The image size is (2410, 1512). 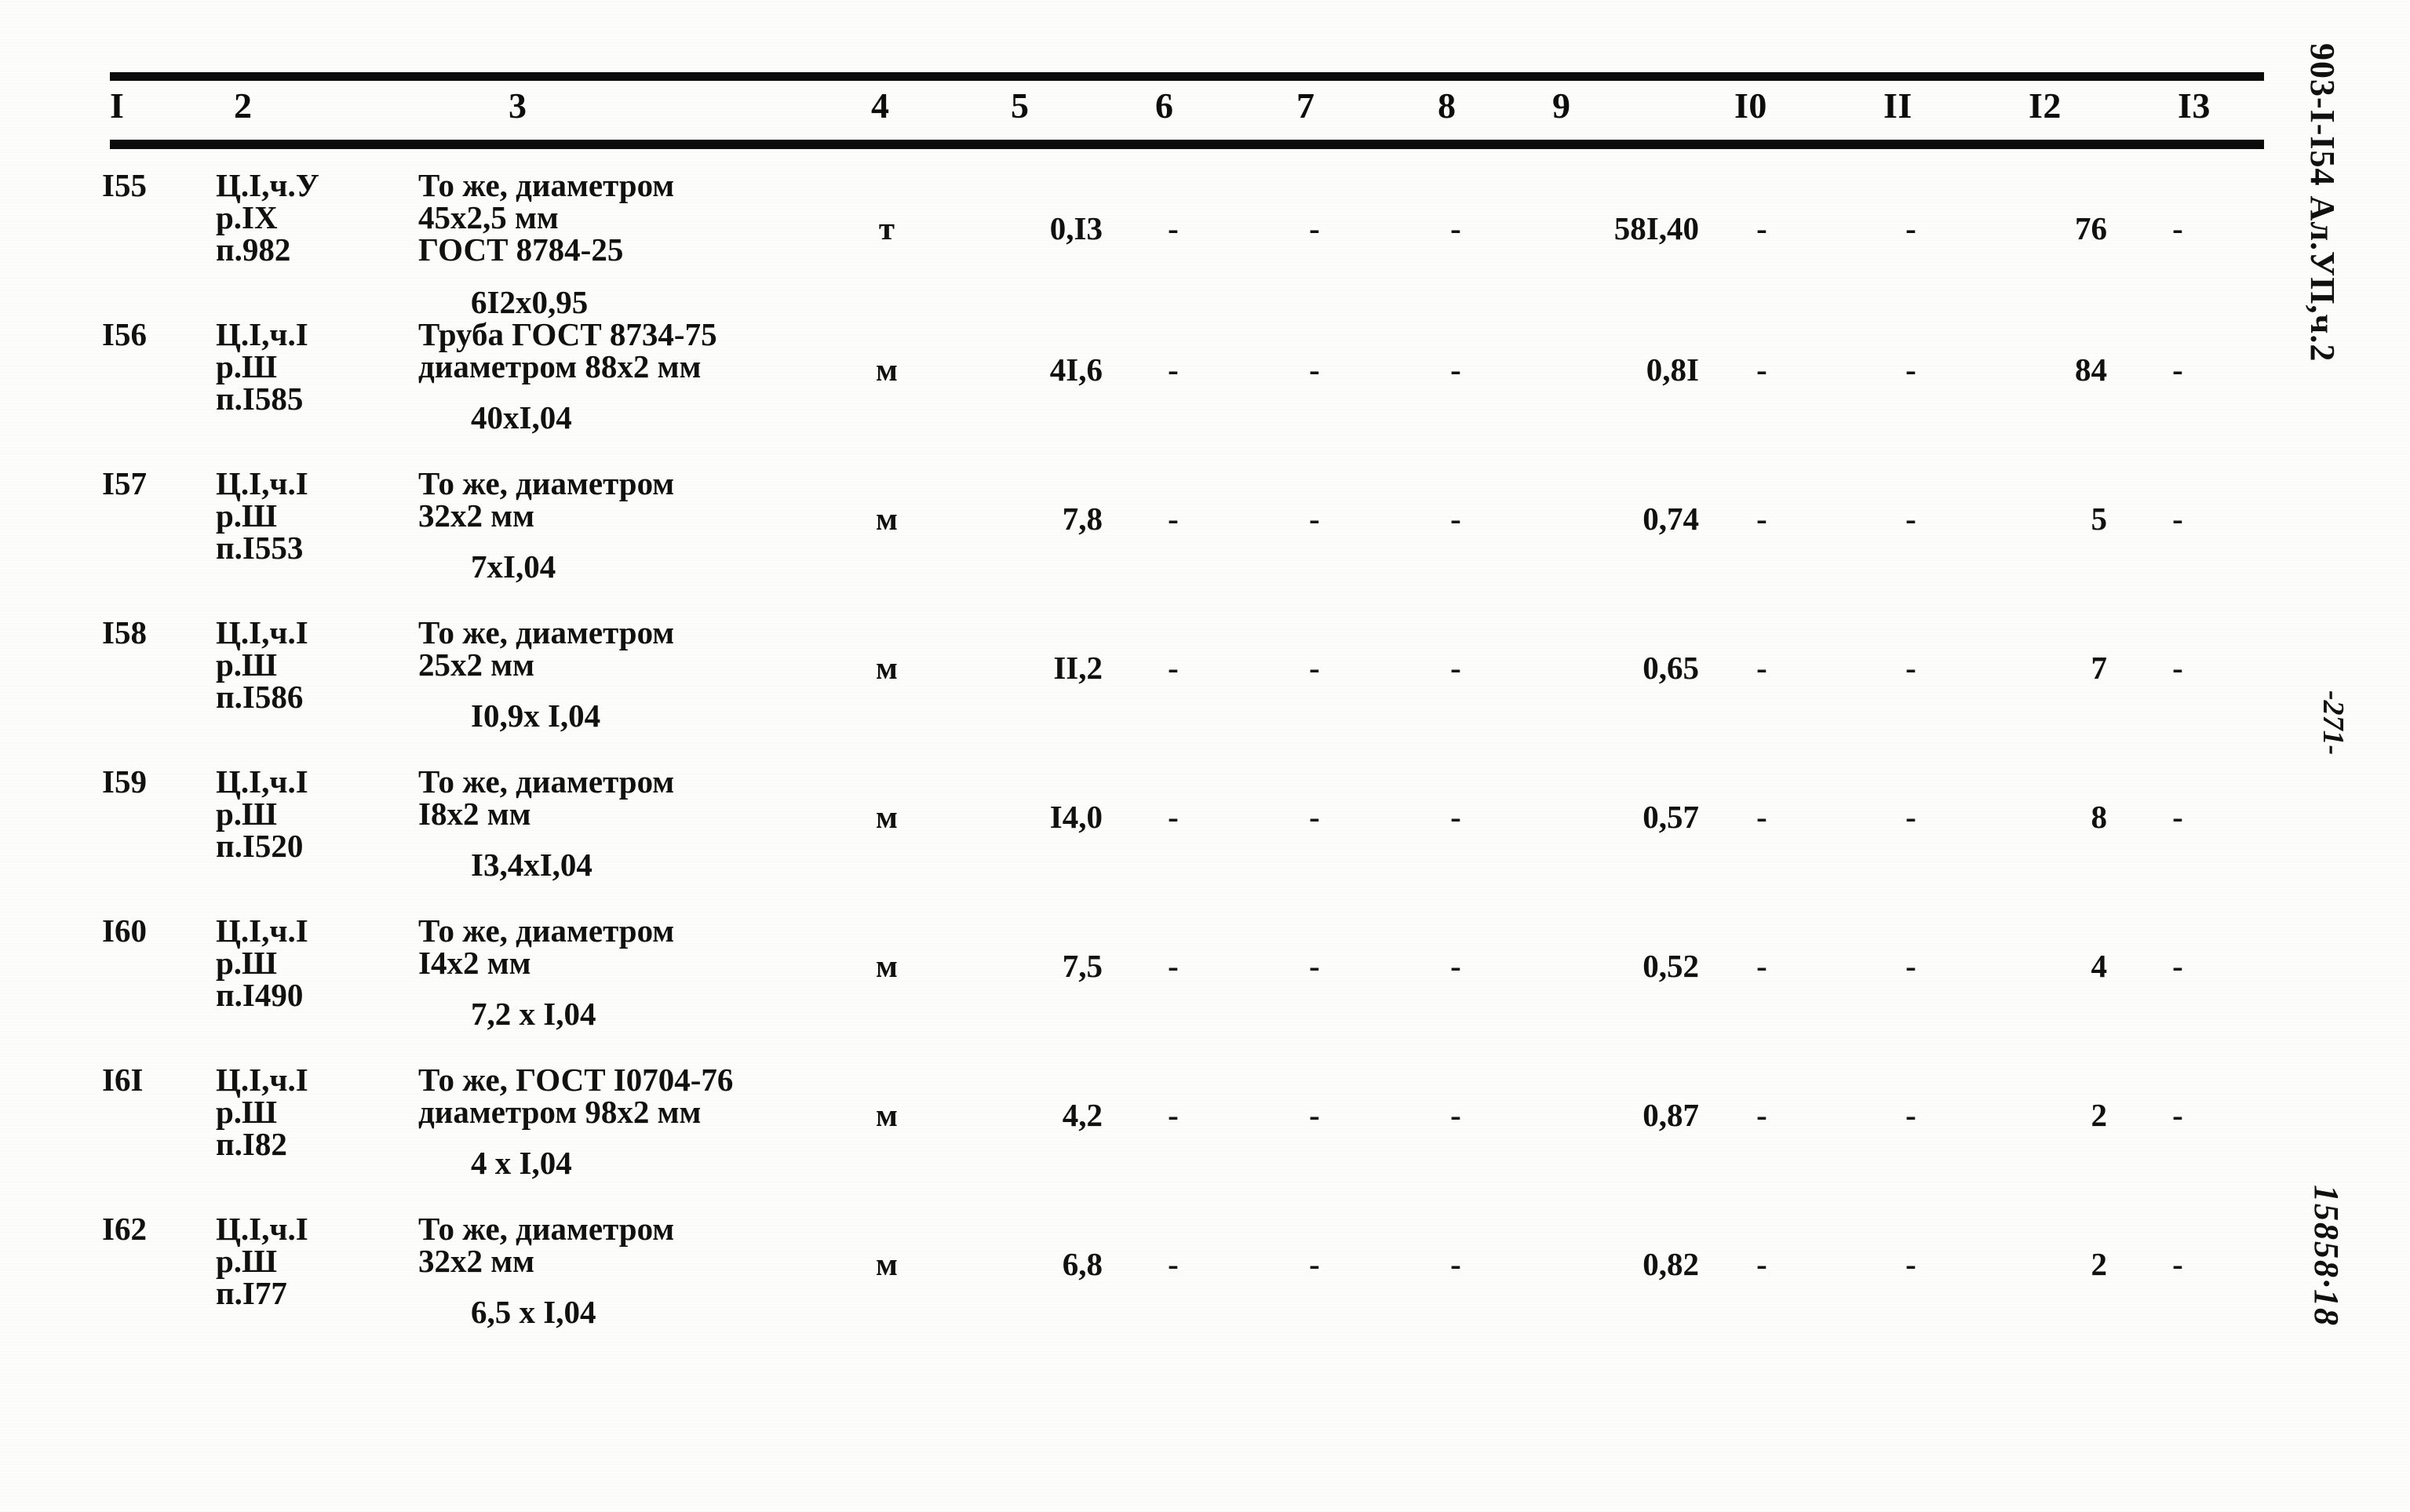 I want to click on table-header-rule, so click(x=1187, y=145).